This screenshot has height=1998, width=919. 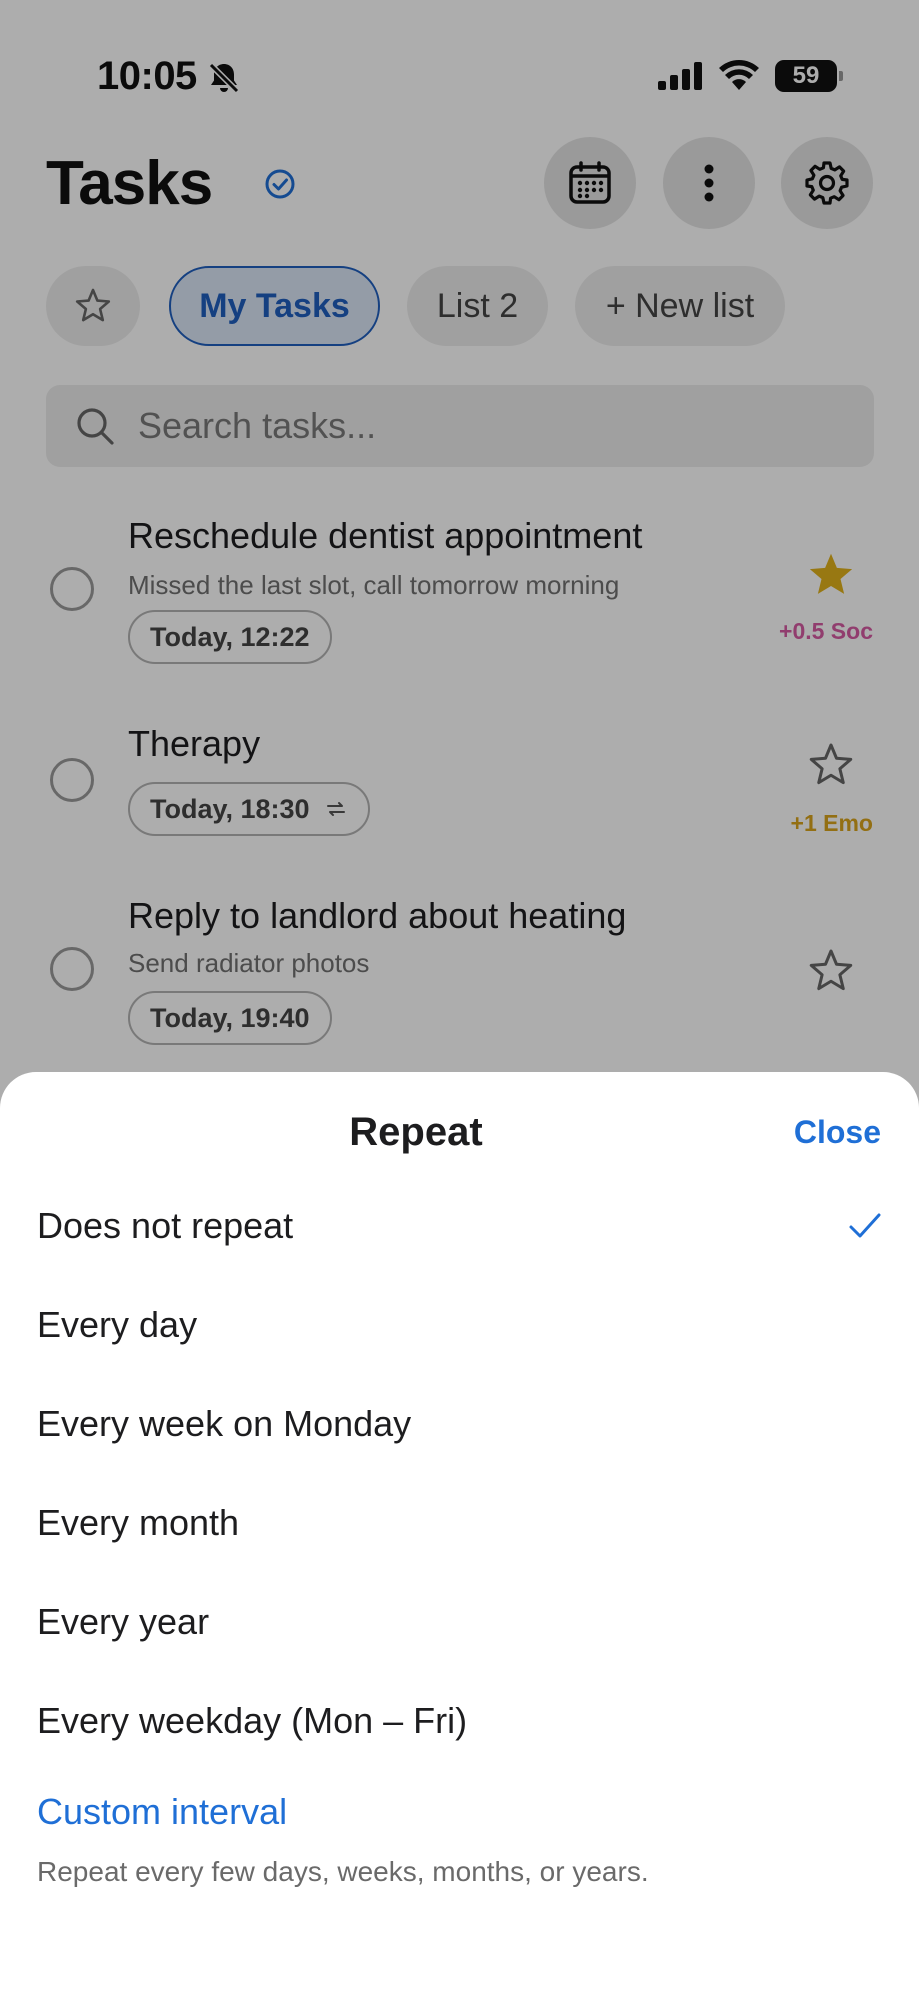 I want to click on repeat-option-weekdays: Every weekday (Mon – Fri), so click(x=459, y=1721).